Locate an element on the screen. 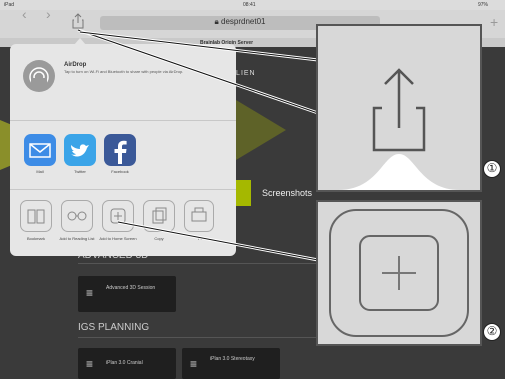 This screenshot has height=379, width=505. zoom-callout-add-home is located at coordinates (399, 273).